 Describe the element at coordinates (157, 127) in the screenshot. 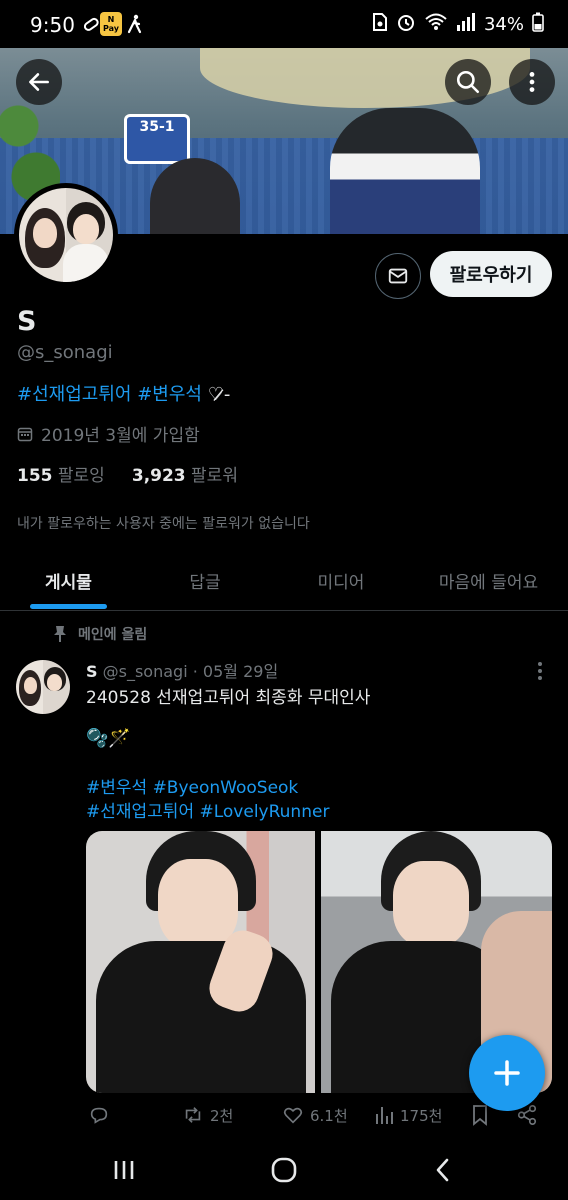

I see `banner-sign-text: 35-1` at that location.